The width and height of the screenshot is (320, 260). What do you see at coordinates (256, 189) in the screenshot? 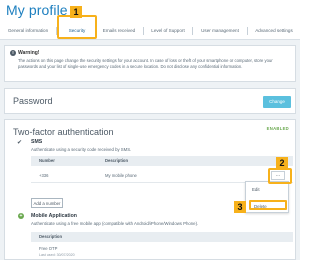
I see `menu-item-edit: Edit` at bounding box center [256, 189].